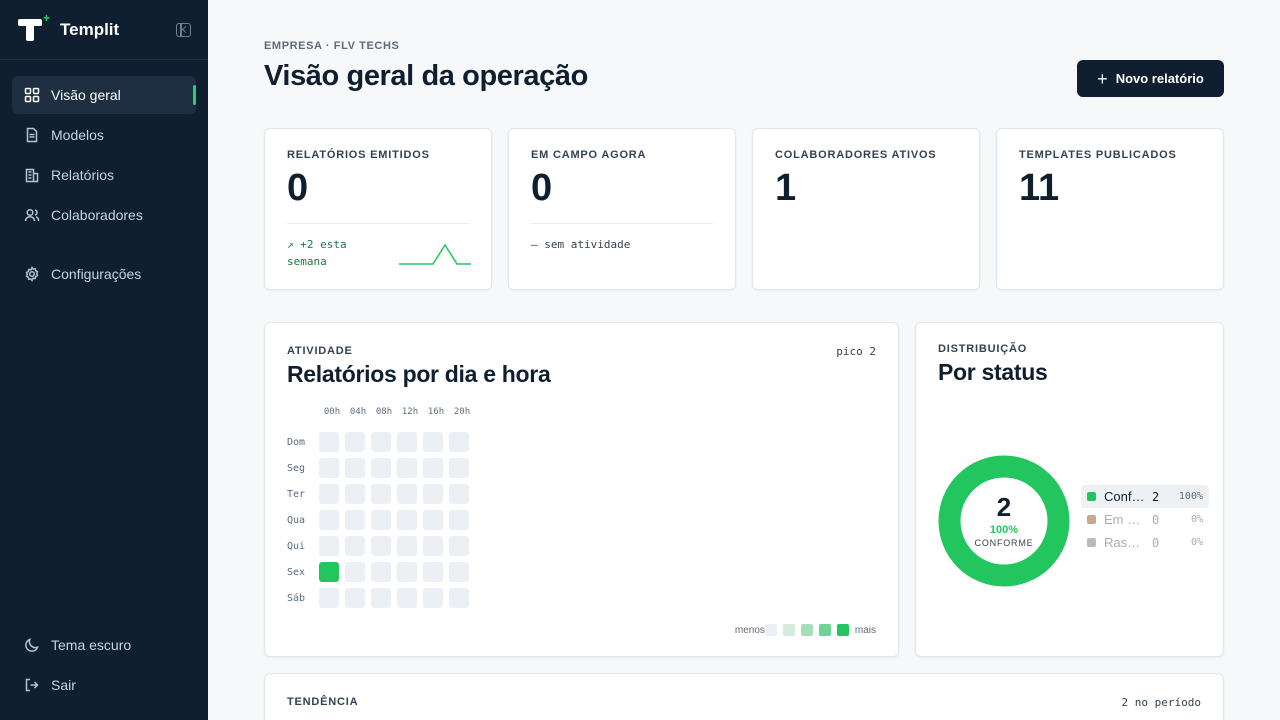  What do you see at coordinates (1145, 496) in the screenshot?
I see `status-row-conforme: Conforme 2 100%` at bounding box center [1145, 496].